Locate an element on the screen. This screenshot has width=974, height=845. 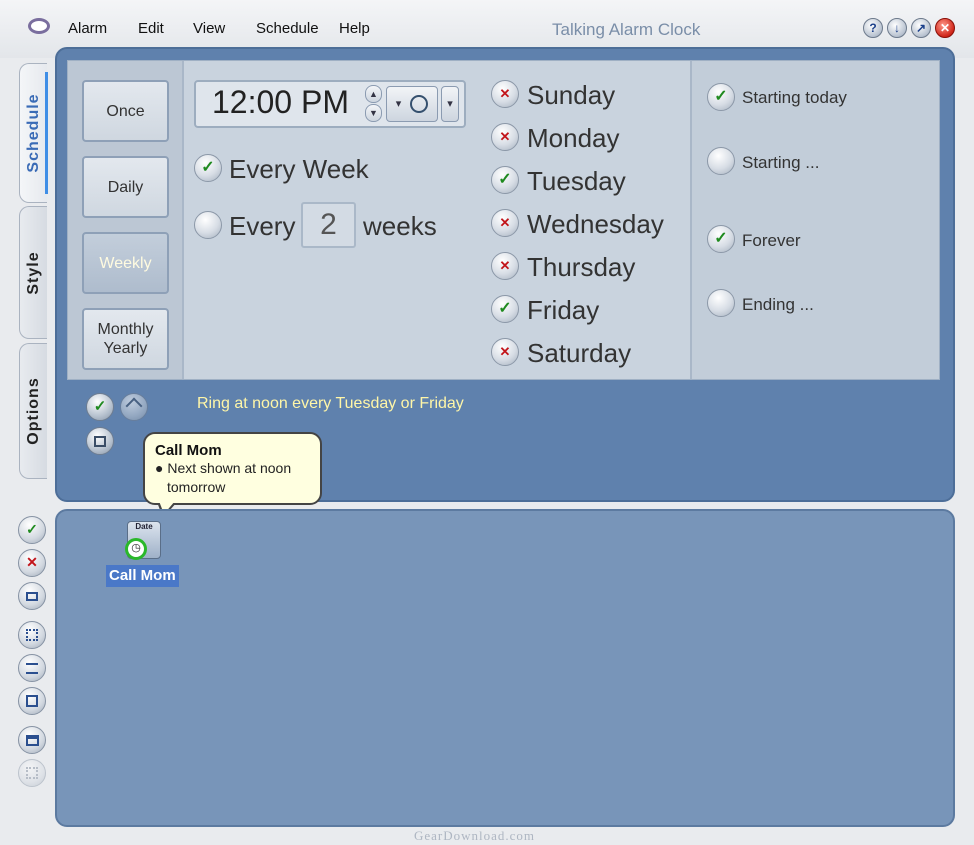
once-label: Once is located at coordinates (125, 111).